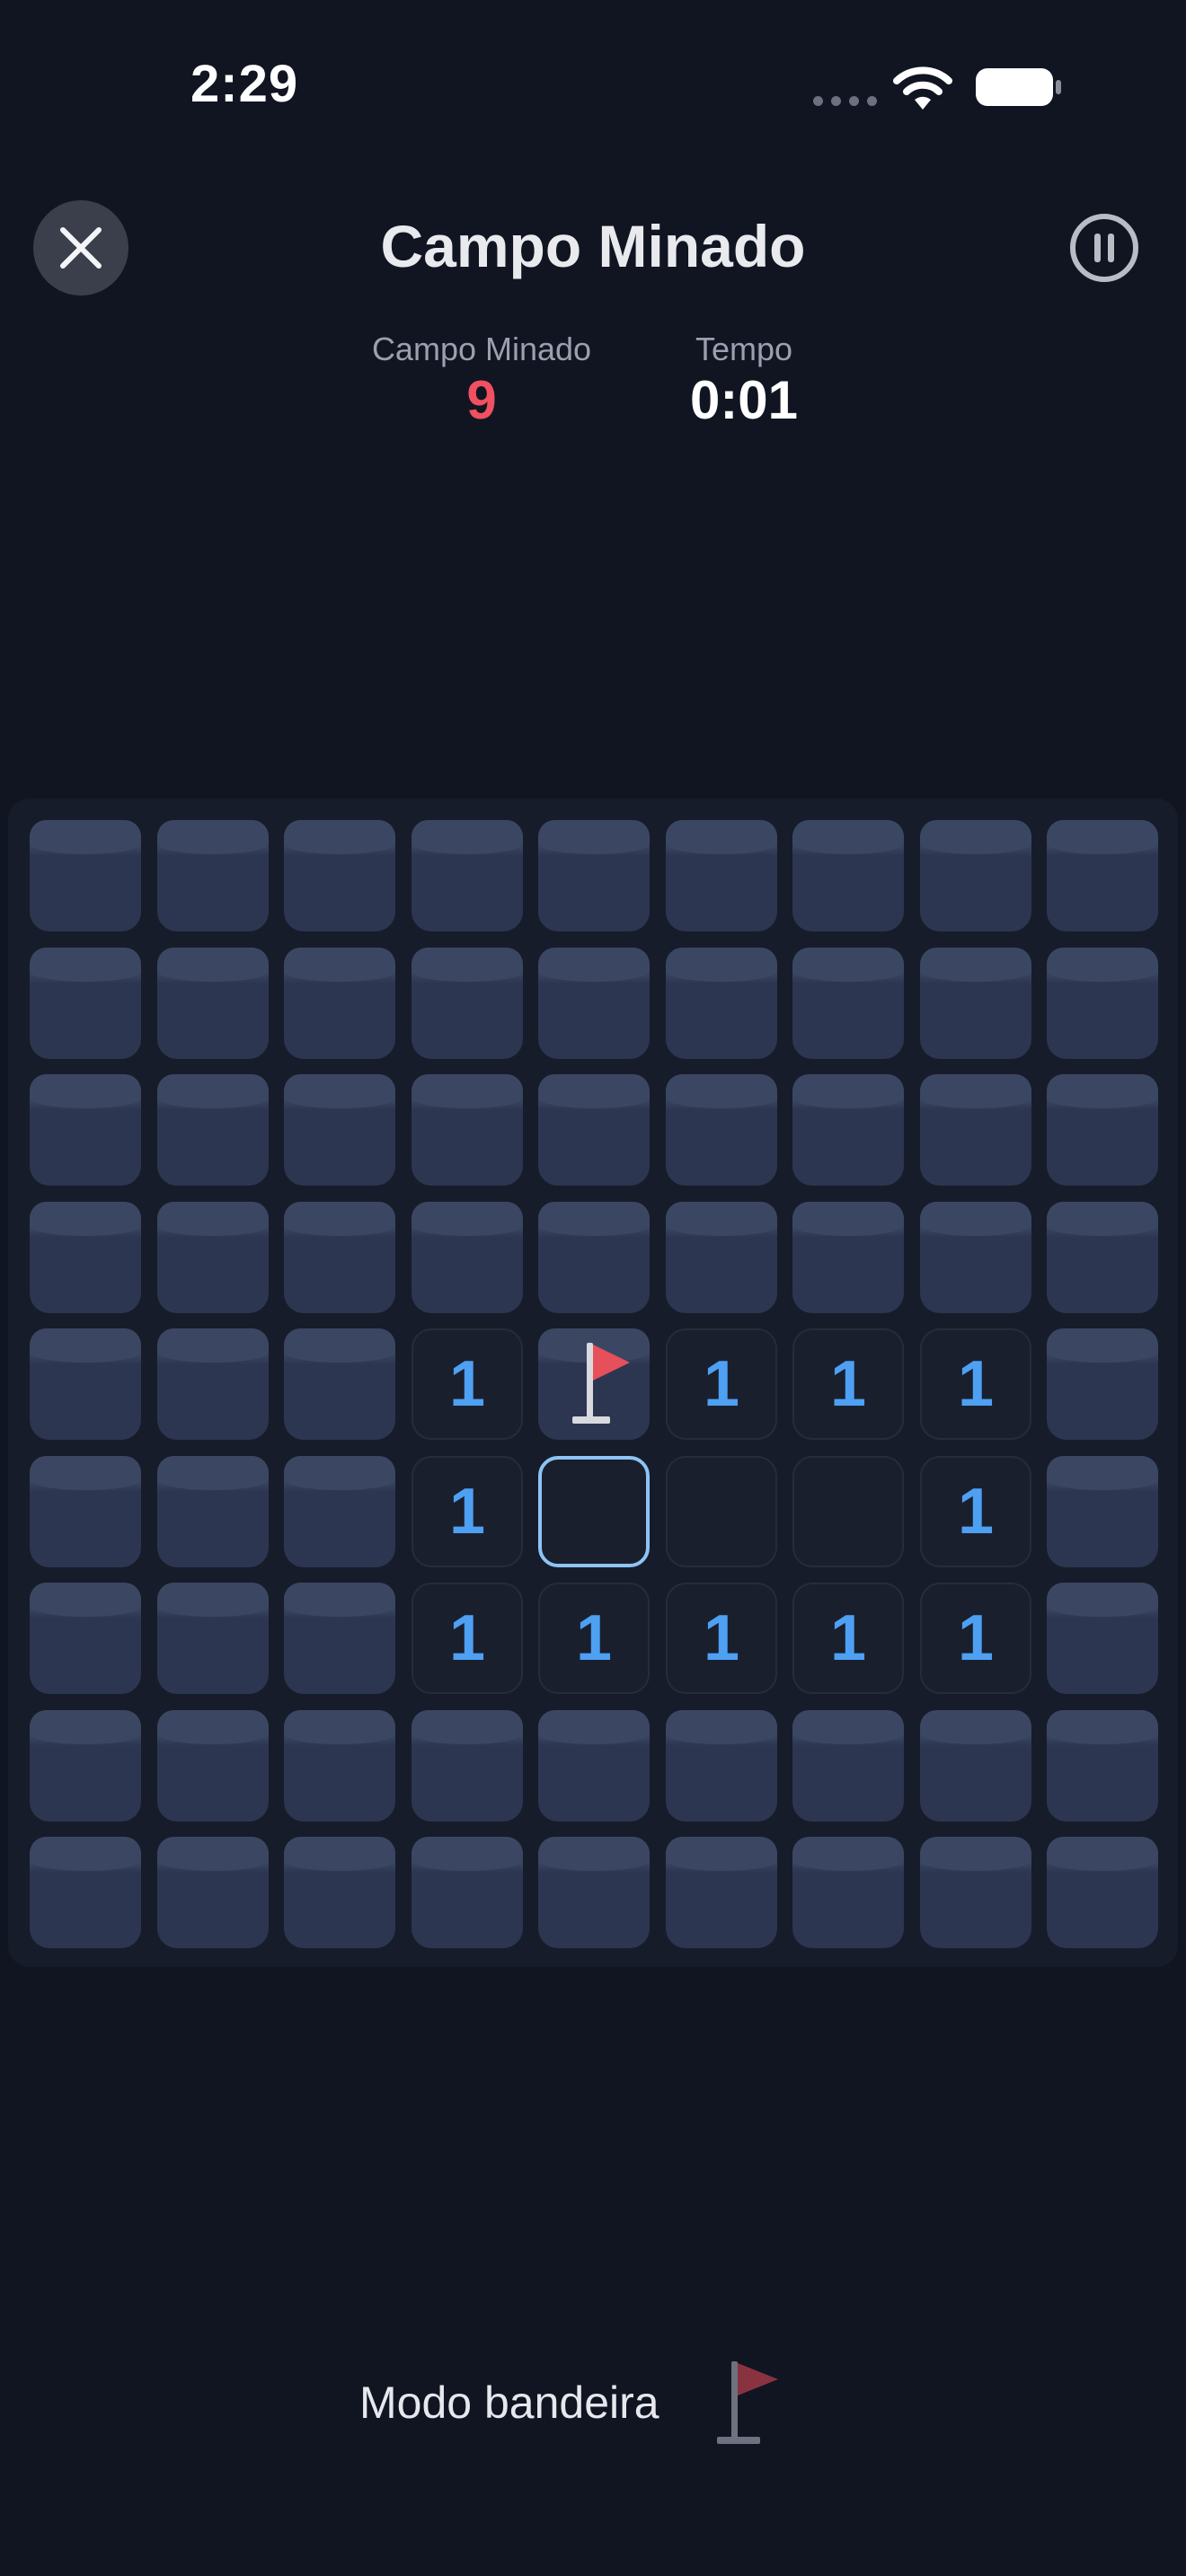  I want to click on pause-button, so click(1104, 248).